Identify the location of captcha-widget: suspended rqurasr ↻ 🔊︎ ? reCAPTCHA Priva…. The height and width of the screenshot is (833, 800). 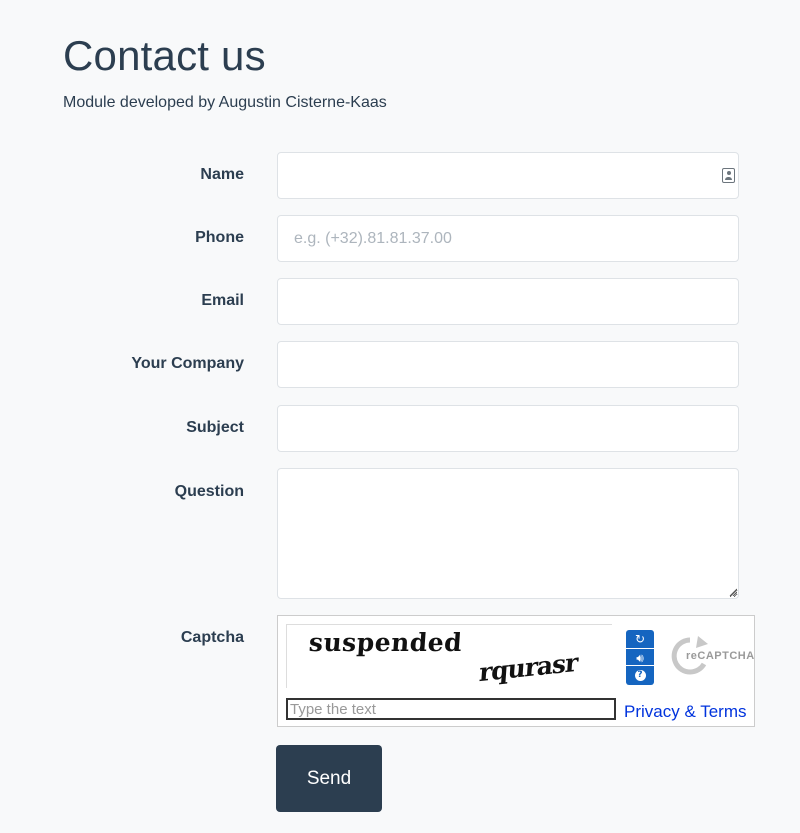
(516, 671).